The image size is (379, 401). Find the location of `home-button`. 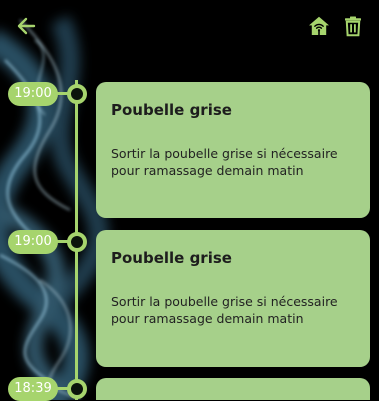

home-button is located at coordinates (319, 26).